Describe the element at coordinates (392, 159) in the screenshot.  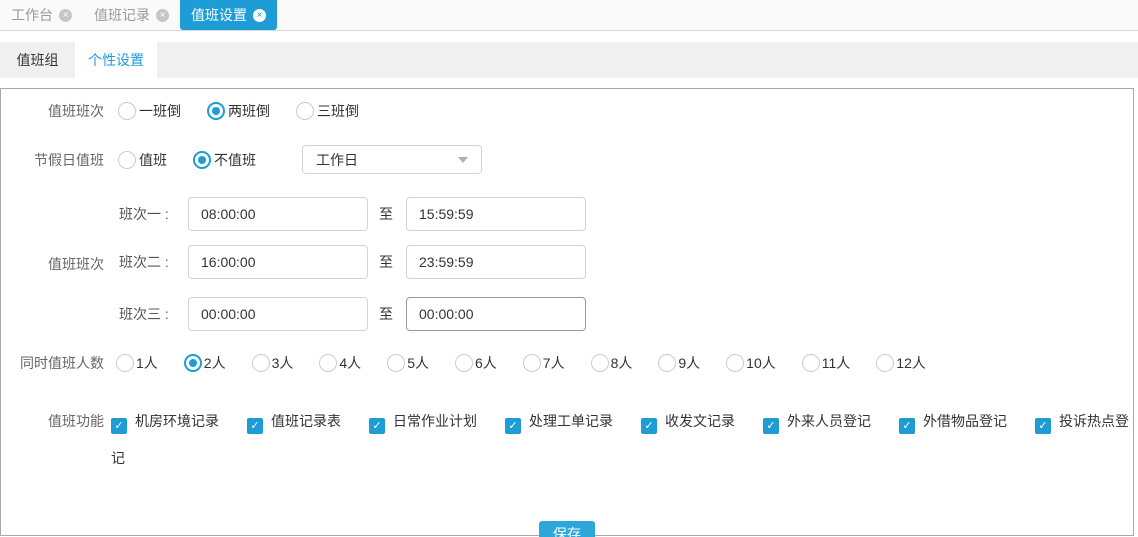
I see `day-type-select: 工作日` at that location.